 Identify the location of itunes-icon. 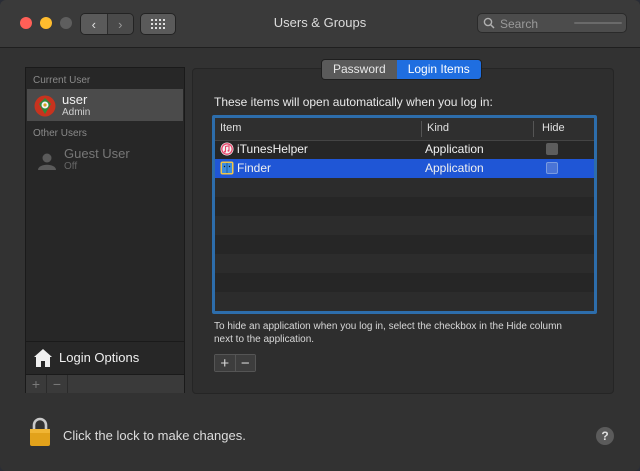
(227, 149).